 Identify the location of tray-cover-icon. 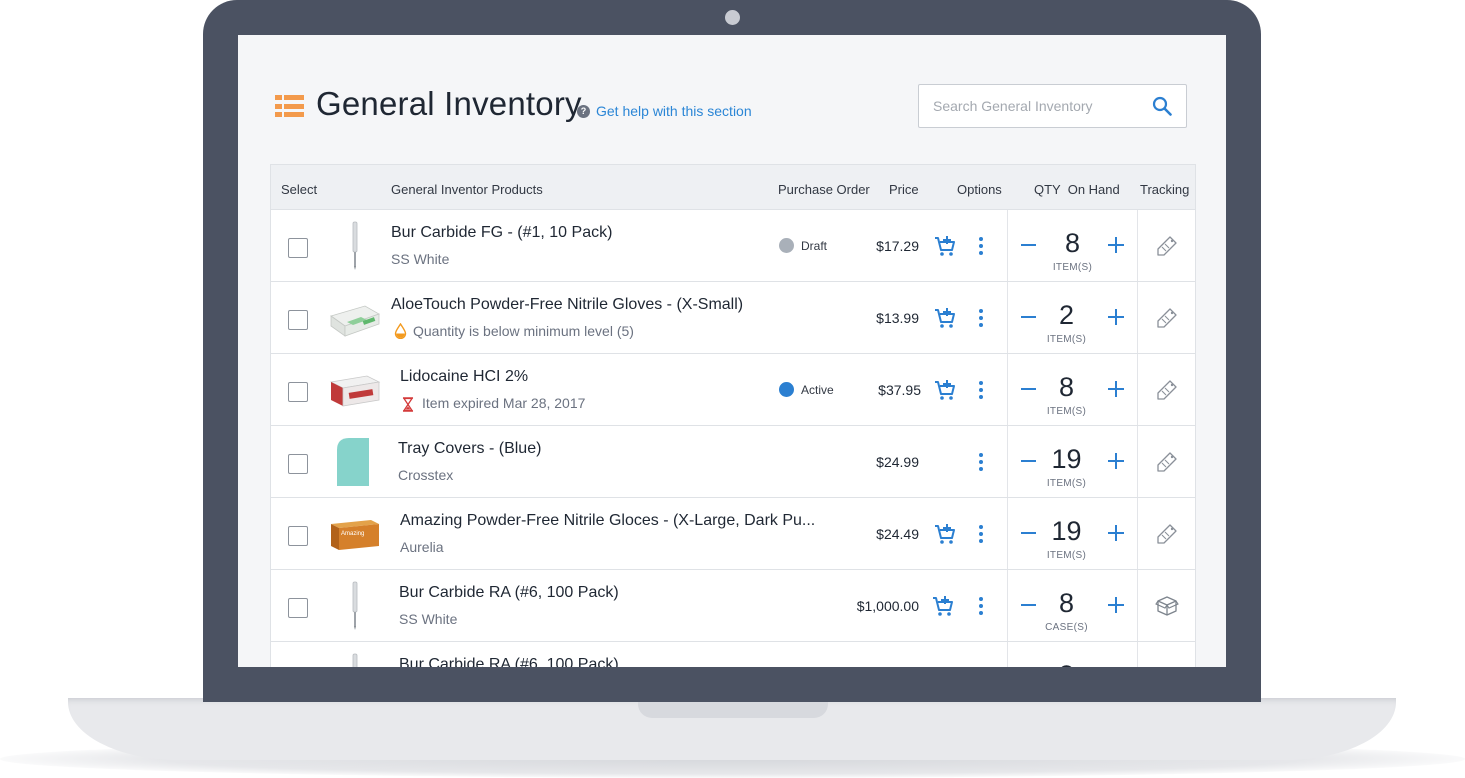
(353, 462).